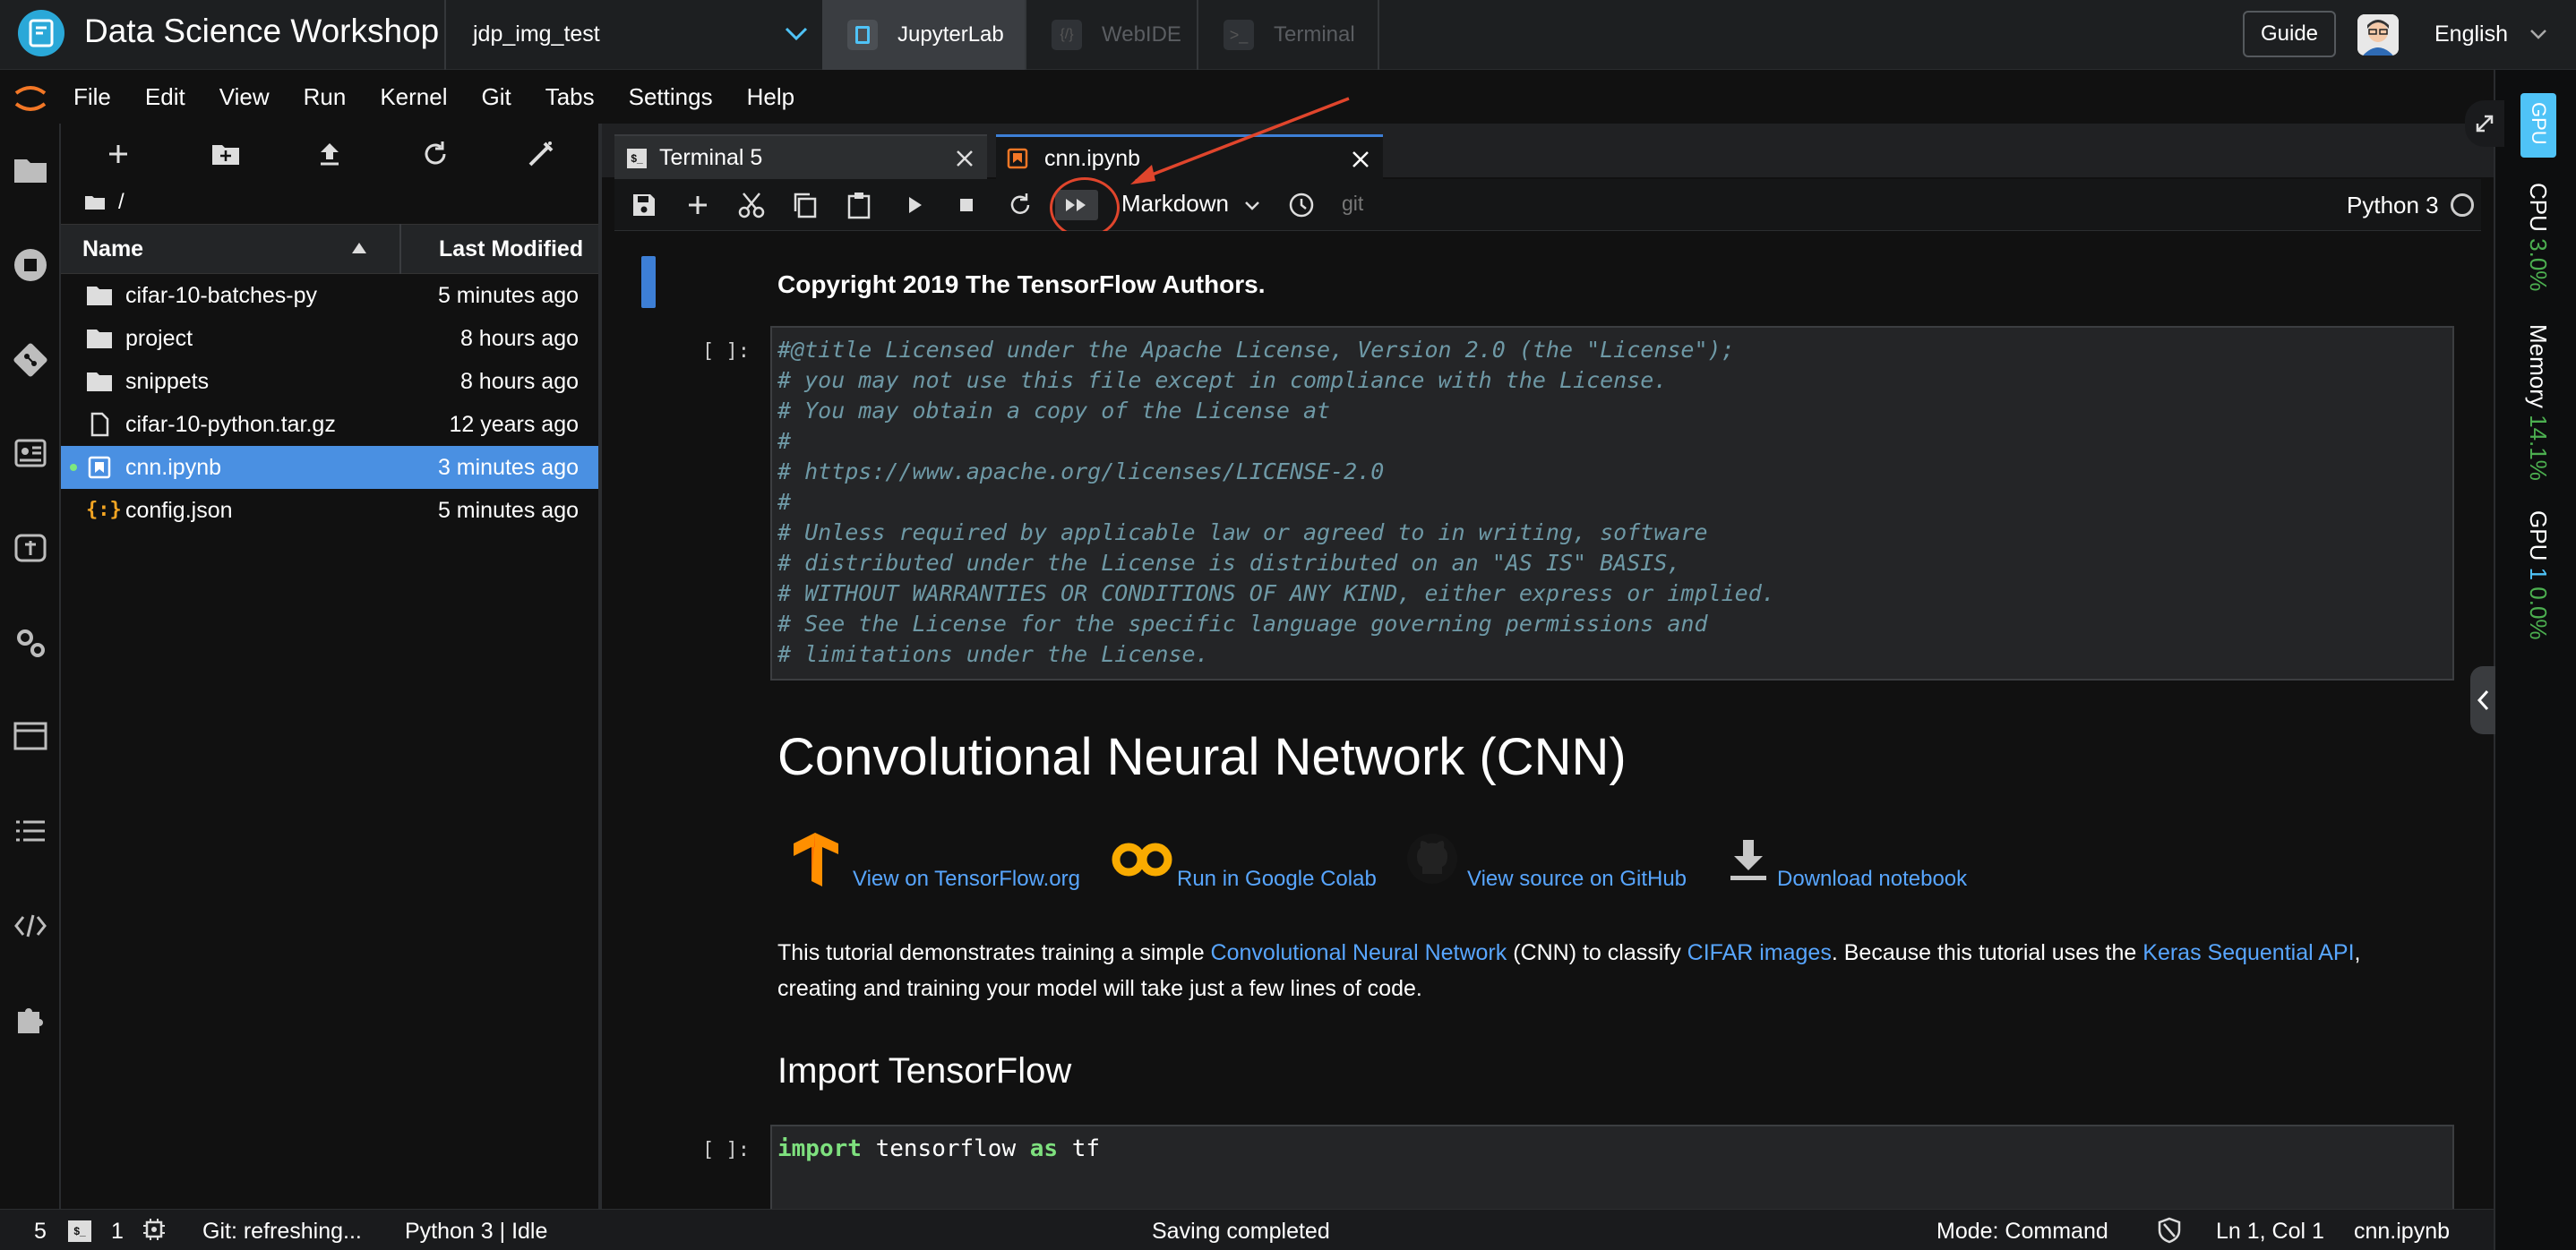 The image size is (2576, 1250). I want to click on file-row: {:} config.json 5 minutes ago, so click(330, 510).